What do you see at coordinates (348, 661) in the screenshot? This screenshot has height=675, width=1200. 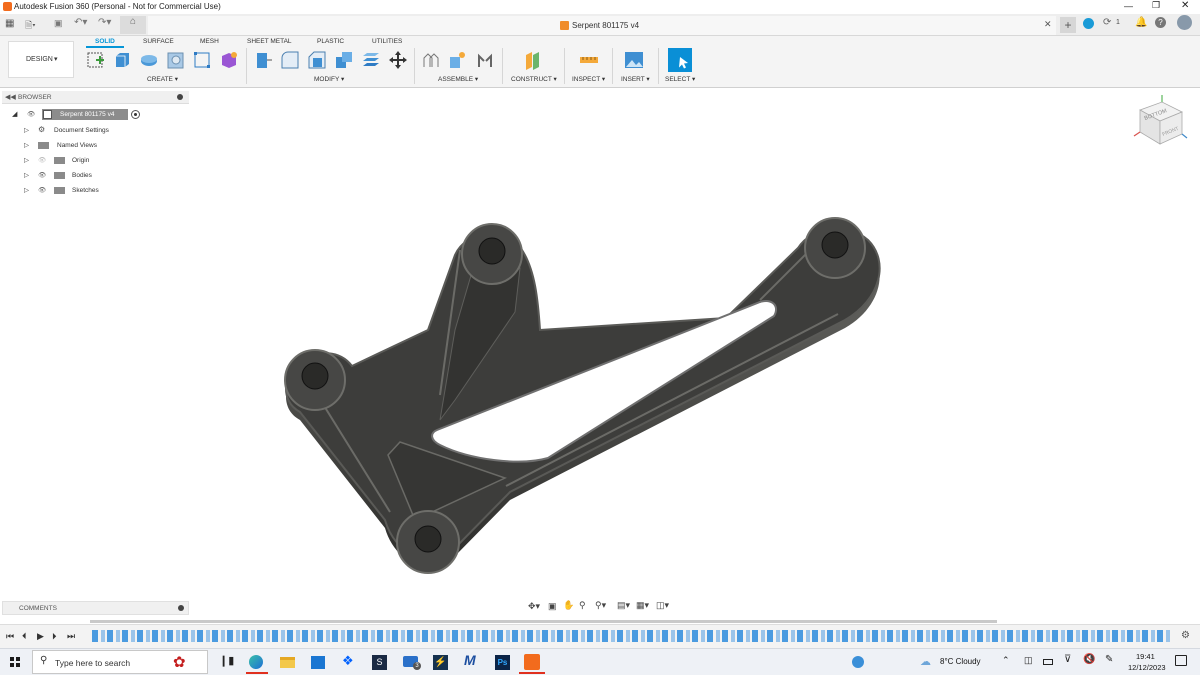 I see `dropbox-icon: ❖` at bounding box center [348, 661].